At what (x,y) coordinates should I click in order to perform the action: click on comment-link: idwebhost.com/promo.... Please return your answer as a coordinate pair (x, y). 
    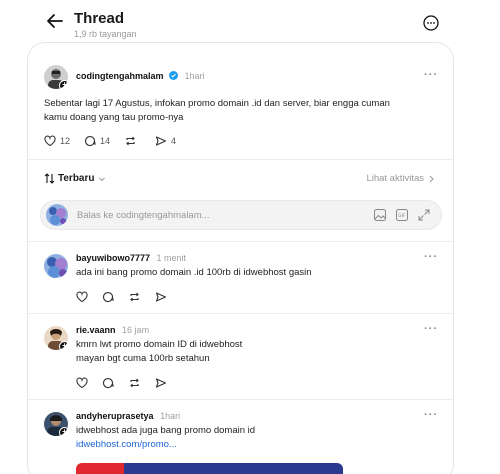
    Looking at the image, I should click on (256, 445).